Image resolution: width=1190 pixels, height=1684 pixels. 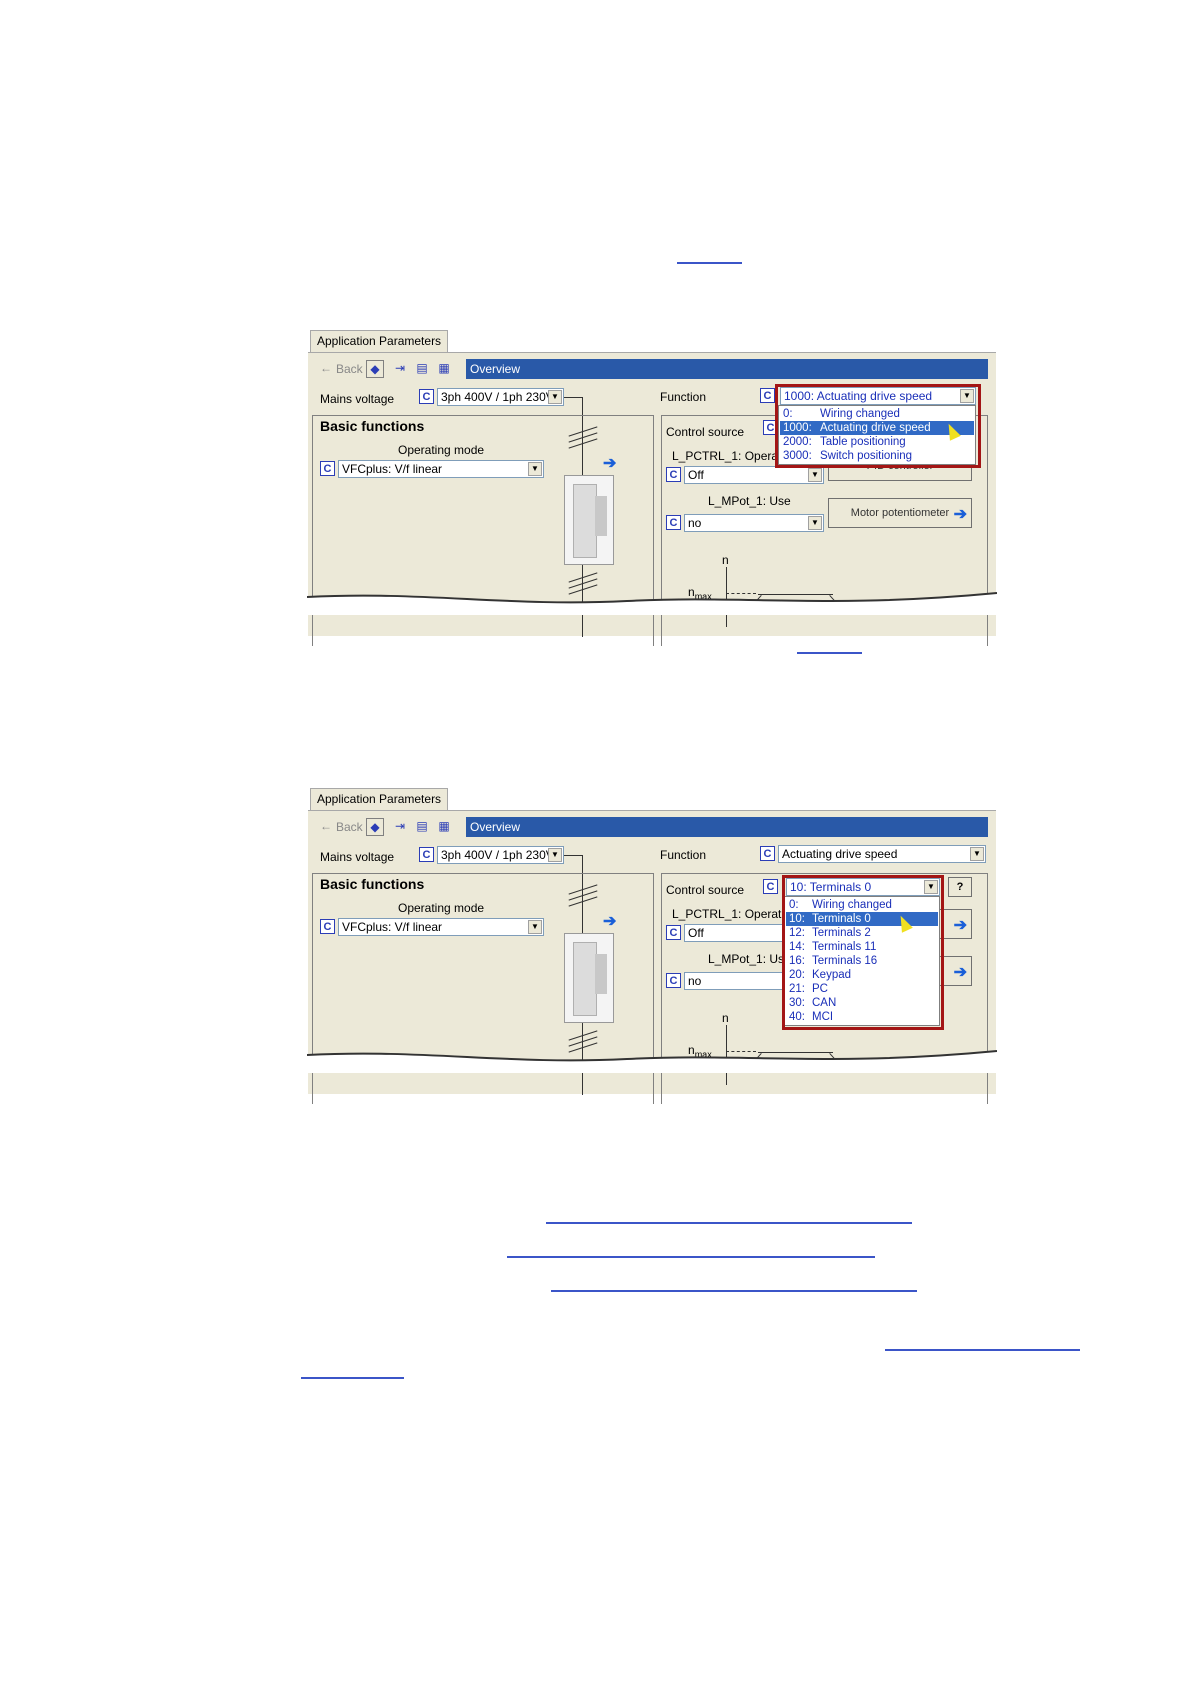 What do you see at coordinates (754, 523) in the screenshot?
I see `mpot-select: no ▼` at bounding box center [754, 523].